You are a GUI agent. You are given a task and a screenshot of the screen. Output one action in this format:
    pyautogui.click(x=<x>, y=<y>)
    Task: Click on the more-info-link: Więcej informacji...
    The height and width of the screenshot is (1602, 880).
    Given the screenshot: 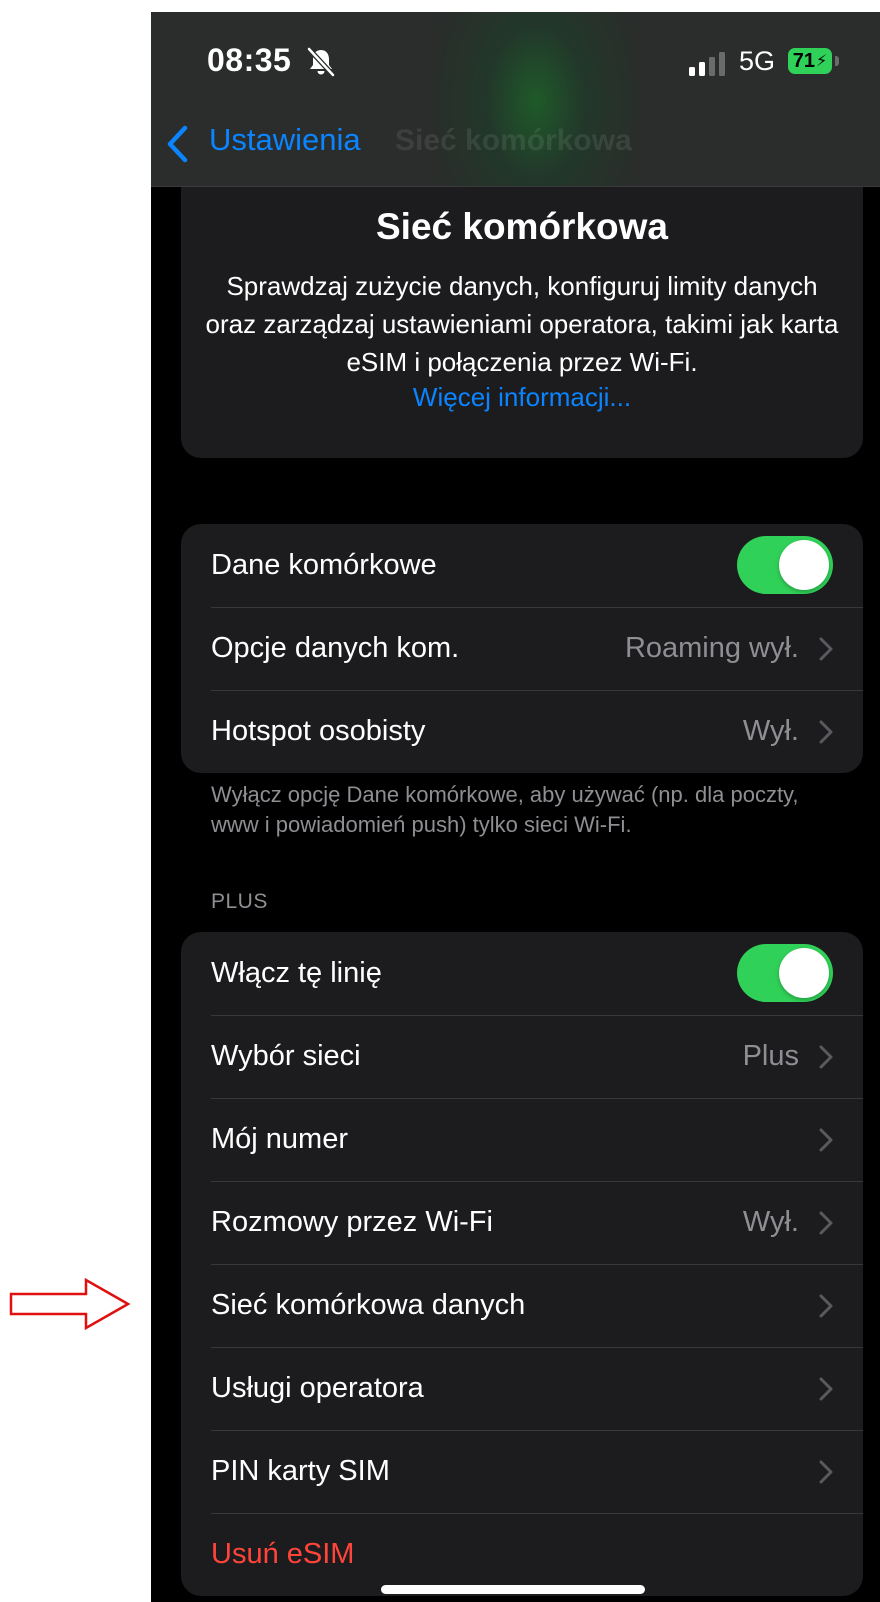 What is the action you would take?
    pyautogui.click(x=522, y=397)
    